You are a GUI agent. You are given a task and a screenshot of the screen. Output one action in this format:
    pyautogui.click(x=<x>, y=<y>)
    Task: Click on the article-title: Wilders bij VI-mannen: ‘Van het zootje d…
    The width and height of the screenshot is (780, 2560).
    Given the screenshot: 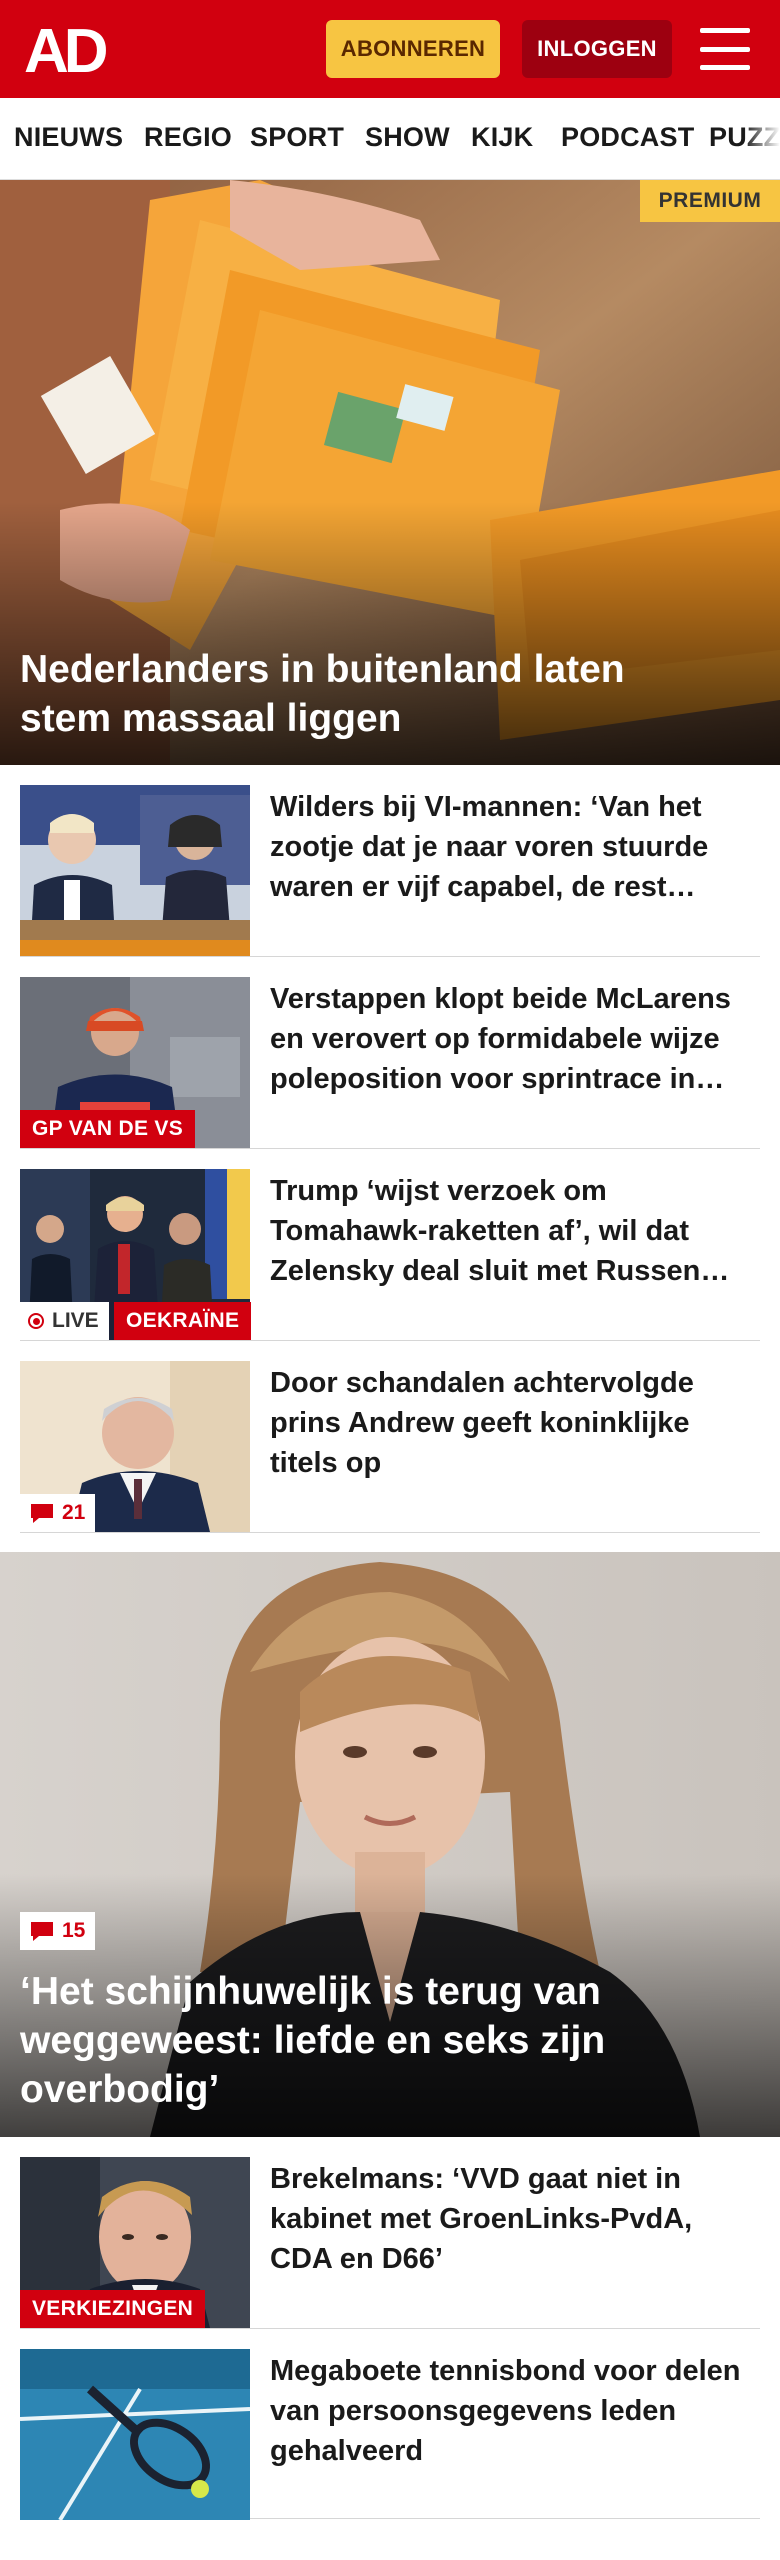 What is the action you would take?
    pyautogui.click(x=510, y=847)
    